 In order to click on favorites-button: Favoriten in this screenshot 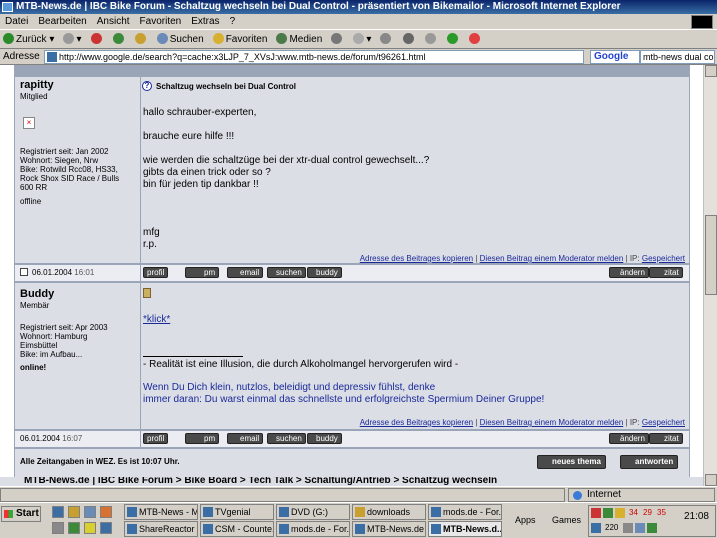, I will do `click(240, 40)`.